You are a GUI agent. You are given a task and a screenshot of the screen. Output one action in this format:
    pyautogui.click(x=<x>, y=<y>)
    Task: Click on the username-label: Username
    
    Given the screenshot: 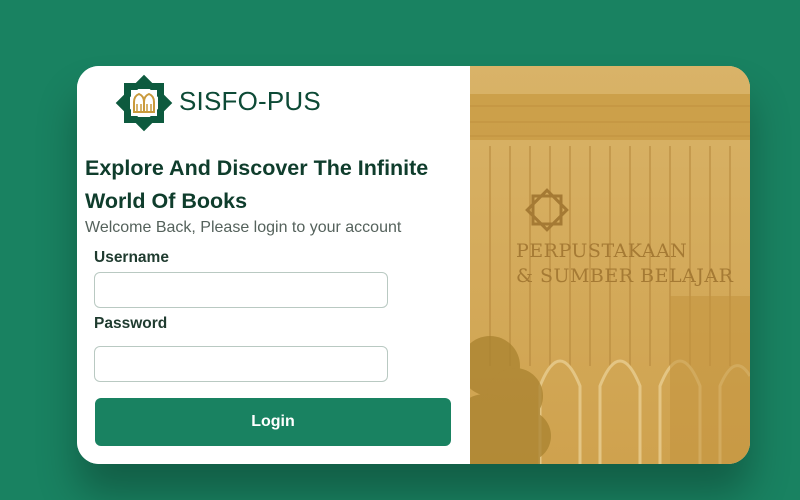 What is the action you would take?
    pyautogui.click(x=131, y=257)
    